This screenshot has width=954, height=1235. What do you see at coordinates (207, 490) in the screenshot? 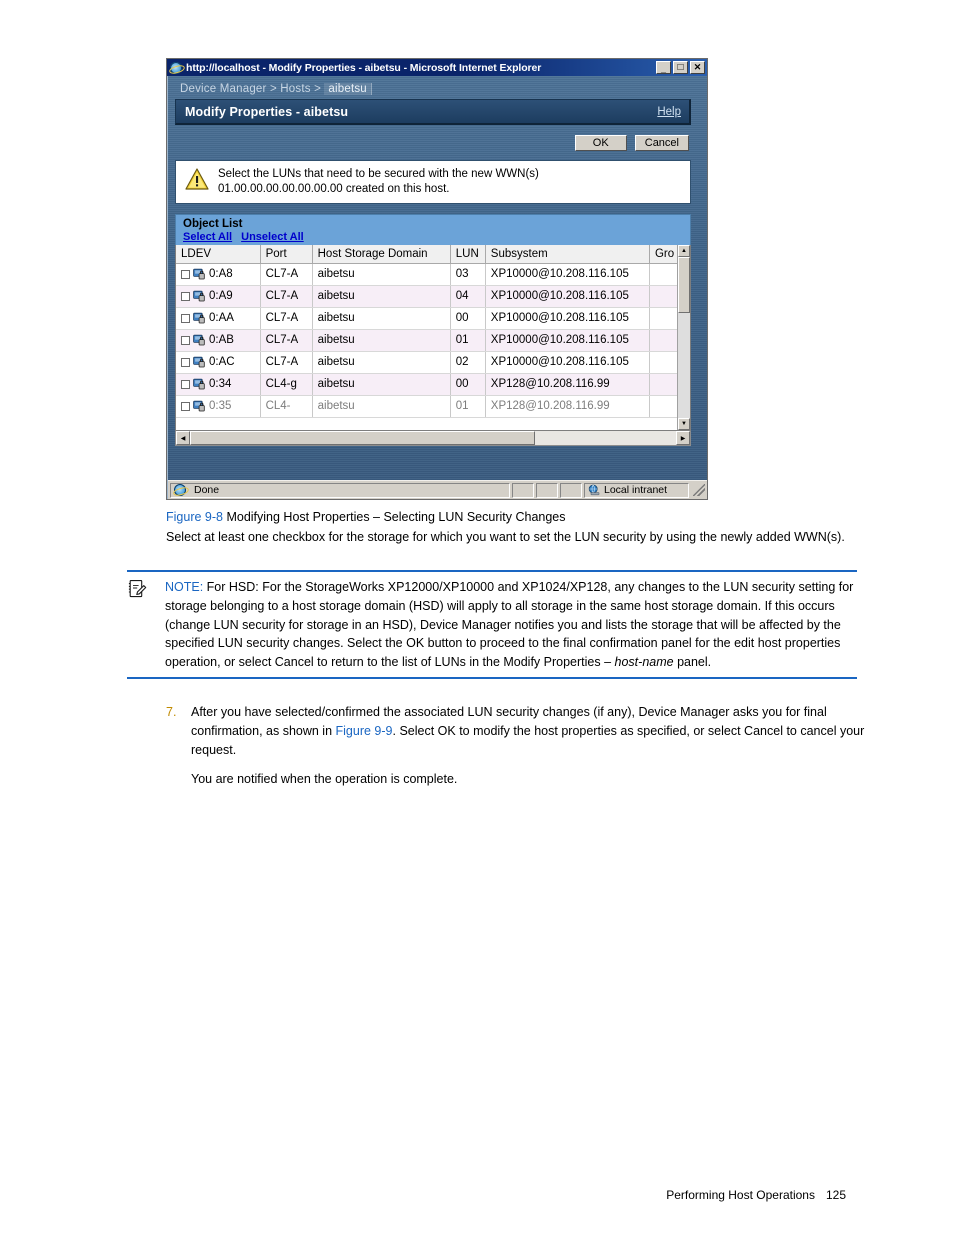
I see `statusbar-text: Done` at bounding box center [207, 490].